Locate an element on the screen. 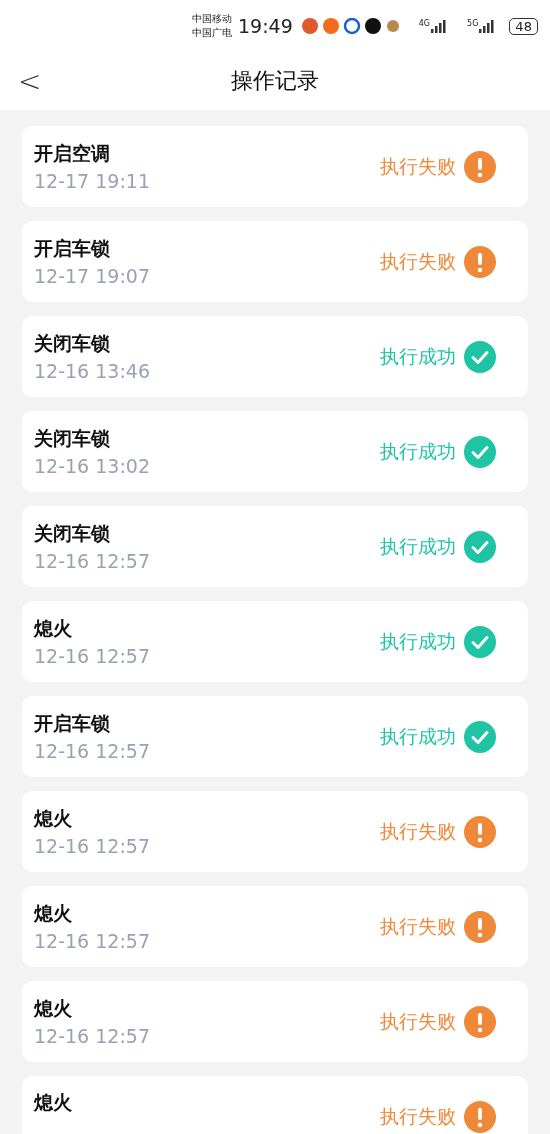 The width and height of the screenshot is (550, 1134). network-label: 5G is located at coordinates (473, 23).